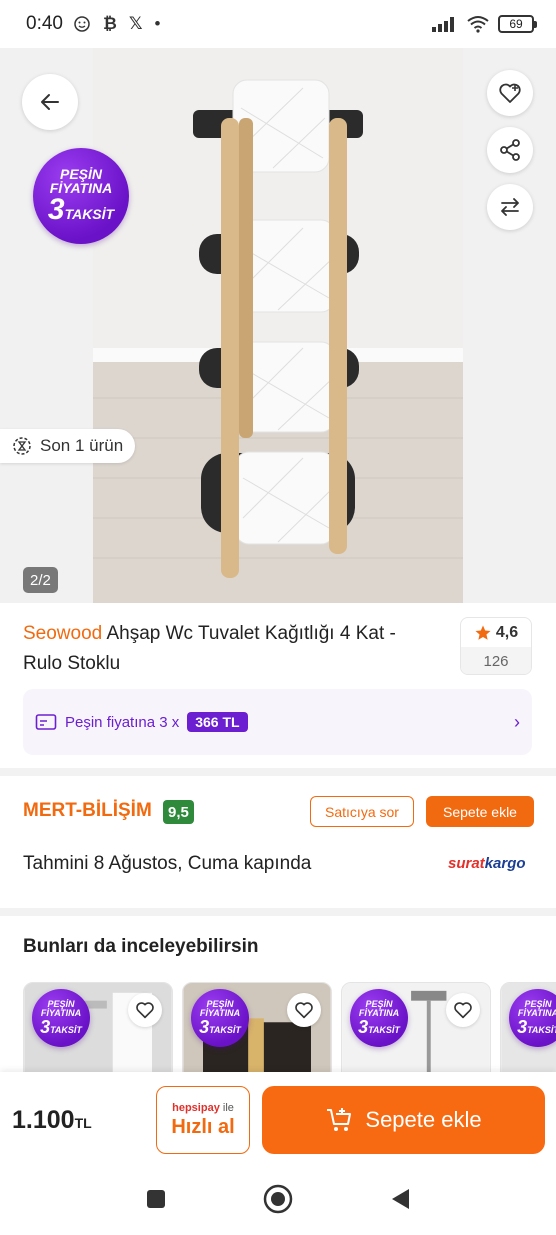 This screenshot has width=556, height=1235. I want to click on installment-label: Peşin fiyatına 3 x, so click(122, 722).